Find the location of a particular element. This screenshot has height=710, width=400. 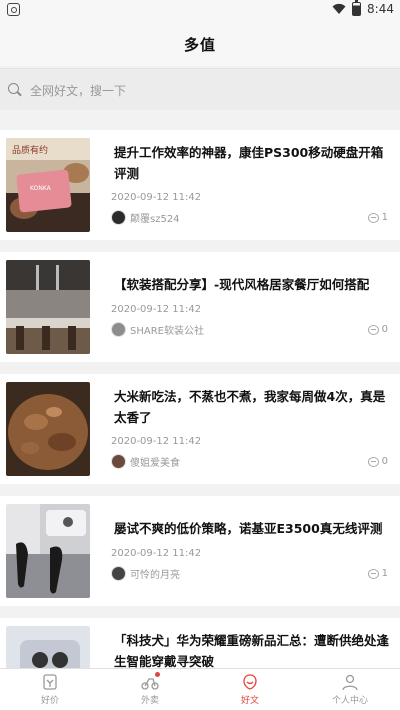

search-input: 全网好文，搜一下 is located at coordinates (200, 90).